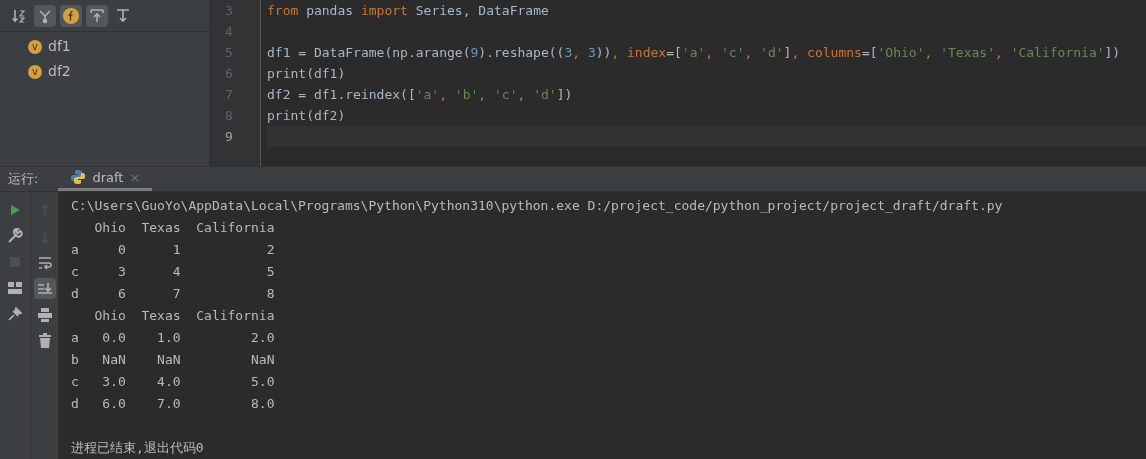 Image resolution: width=1146 pixels, height=459 pixels. What do you see at coordinates (537, 206) in the screenshot?
I see `output-line: C:\Users\GuoYo\AppData\Local\Programs\Python\Python310\python.exe D:/project_code/python_project/project_draft/draft.py` at bounding box center [537, 206].